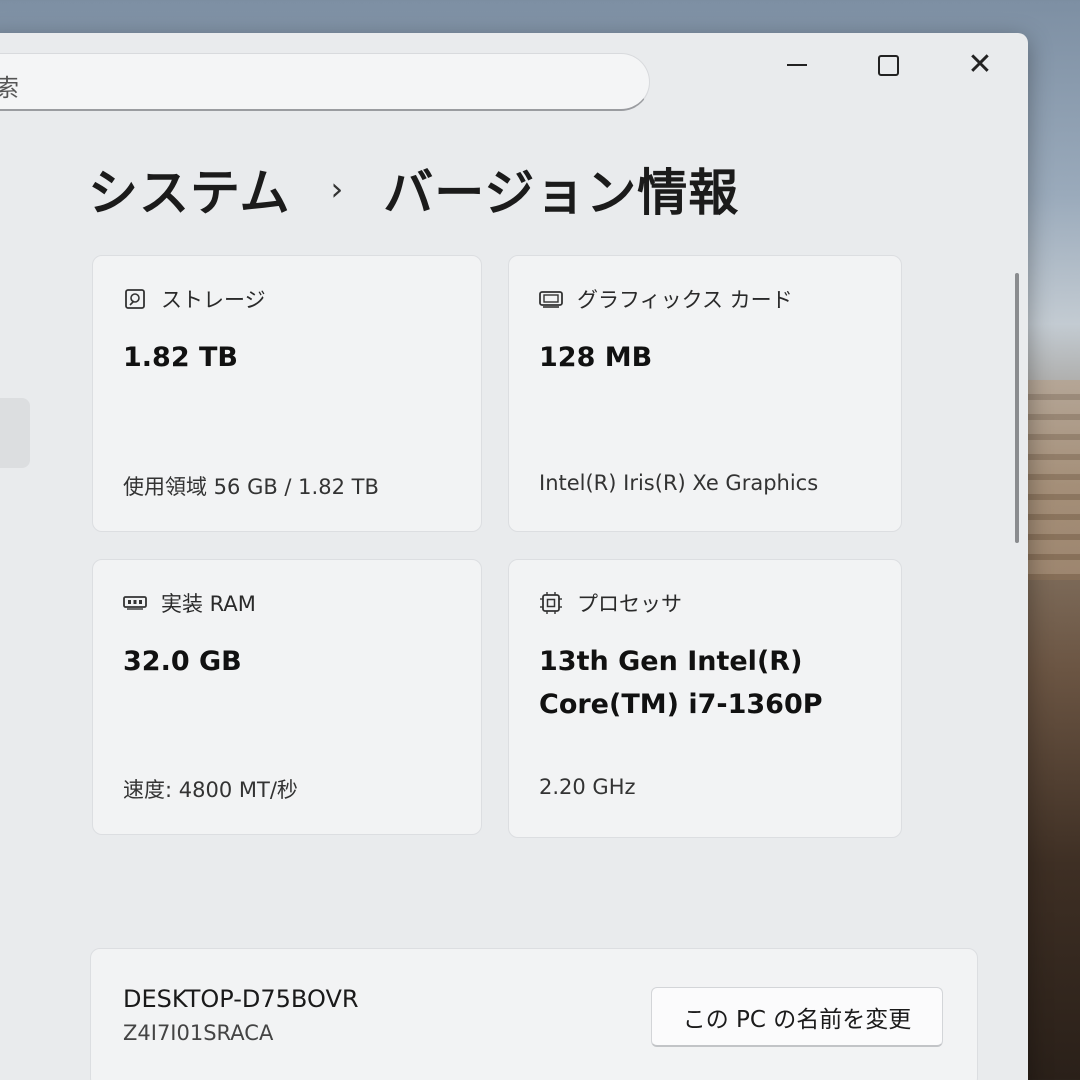 The height and width of the screenshot is (1080, 1080). I want to click on graphics-card-icon, so click(551, 299).